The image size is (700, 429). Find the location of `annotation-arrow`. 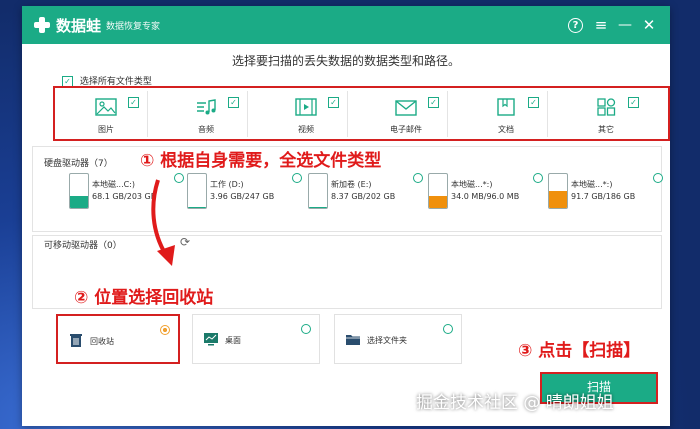

annotation-arrow is located at coordinates (163, 222).